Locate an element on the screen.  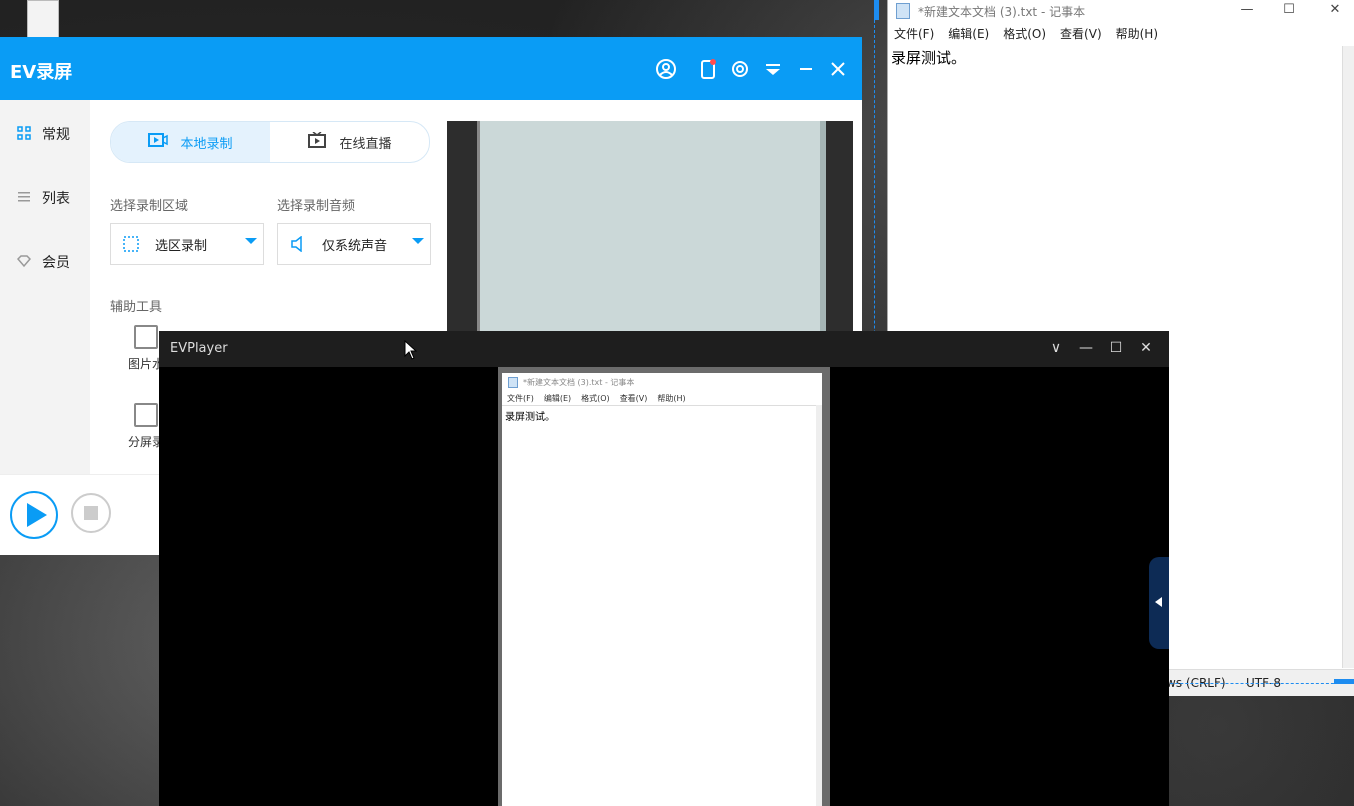
sidebar-item-general: 常规 is located at coordinates (43, 134).